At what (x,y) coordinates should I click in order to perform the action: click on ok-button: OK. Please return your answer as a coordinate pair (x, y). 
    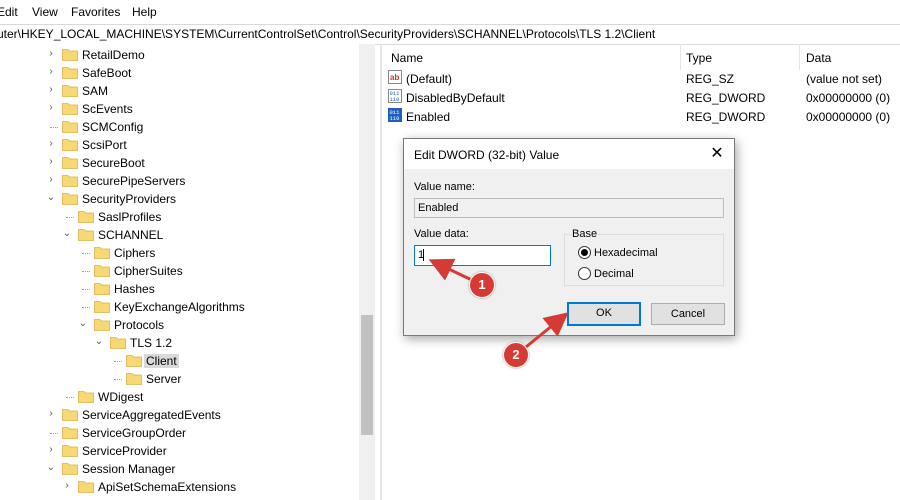
    Looking at the image, I should click on (604, 314).